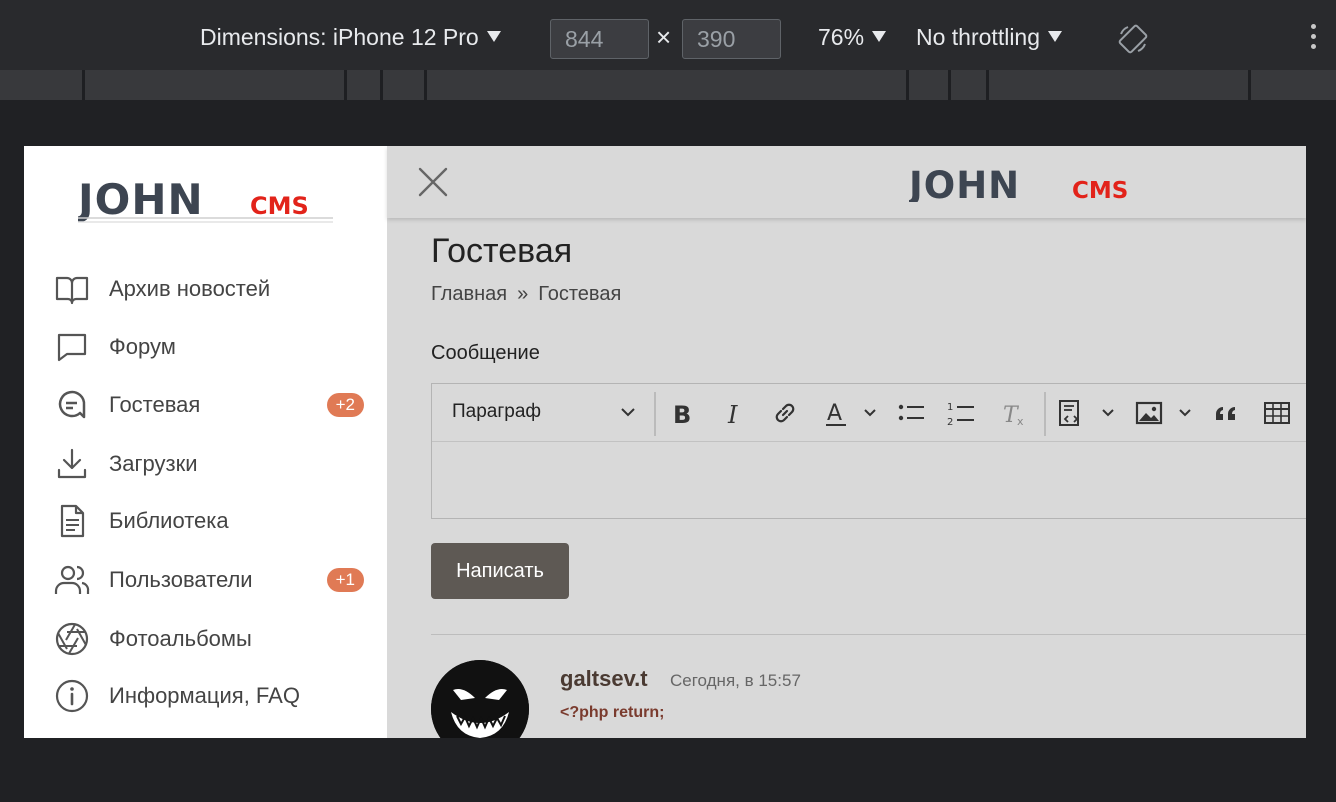 This screenshot has height=802, width=1336. I want to click on notification-badge: +2, so click(345, 405).